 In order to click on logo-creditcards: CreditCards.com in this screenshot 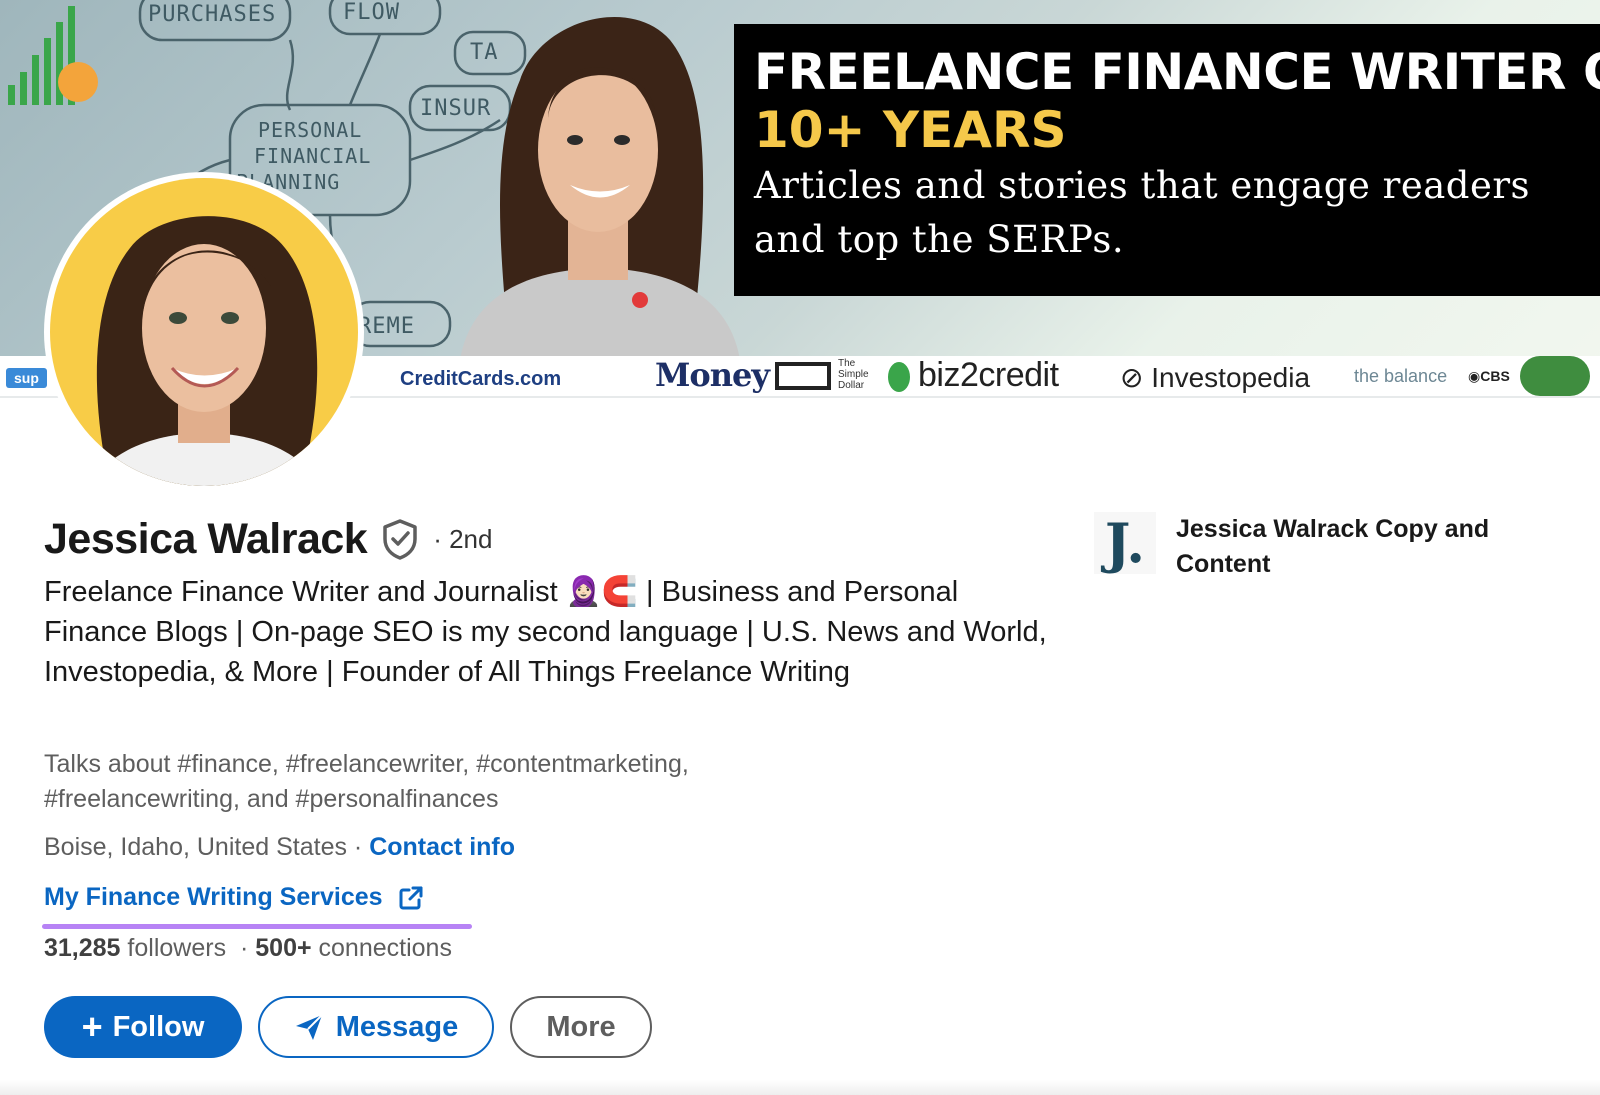, I will do `click(481, 379)`.